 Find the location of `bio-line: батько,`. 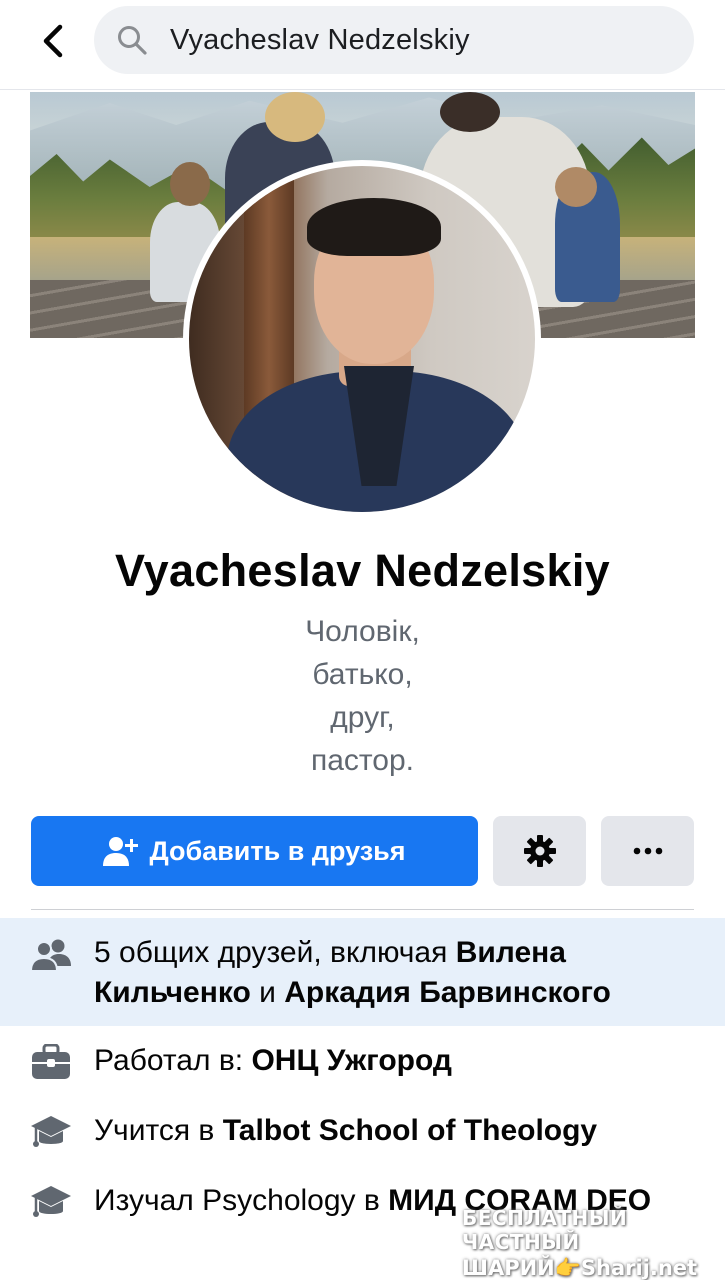

bio-line: батько, is located at coordinates (362, 674).